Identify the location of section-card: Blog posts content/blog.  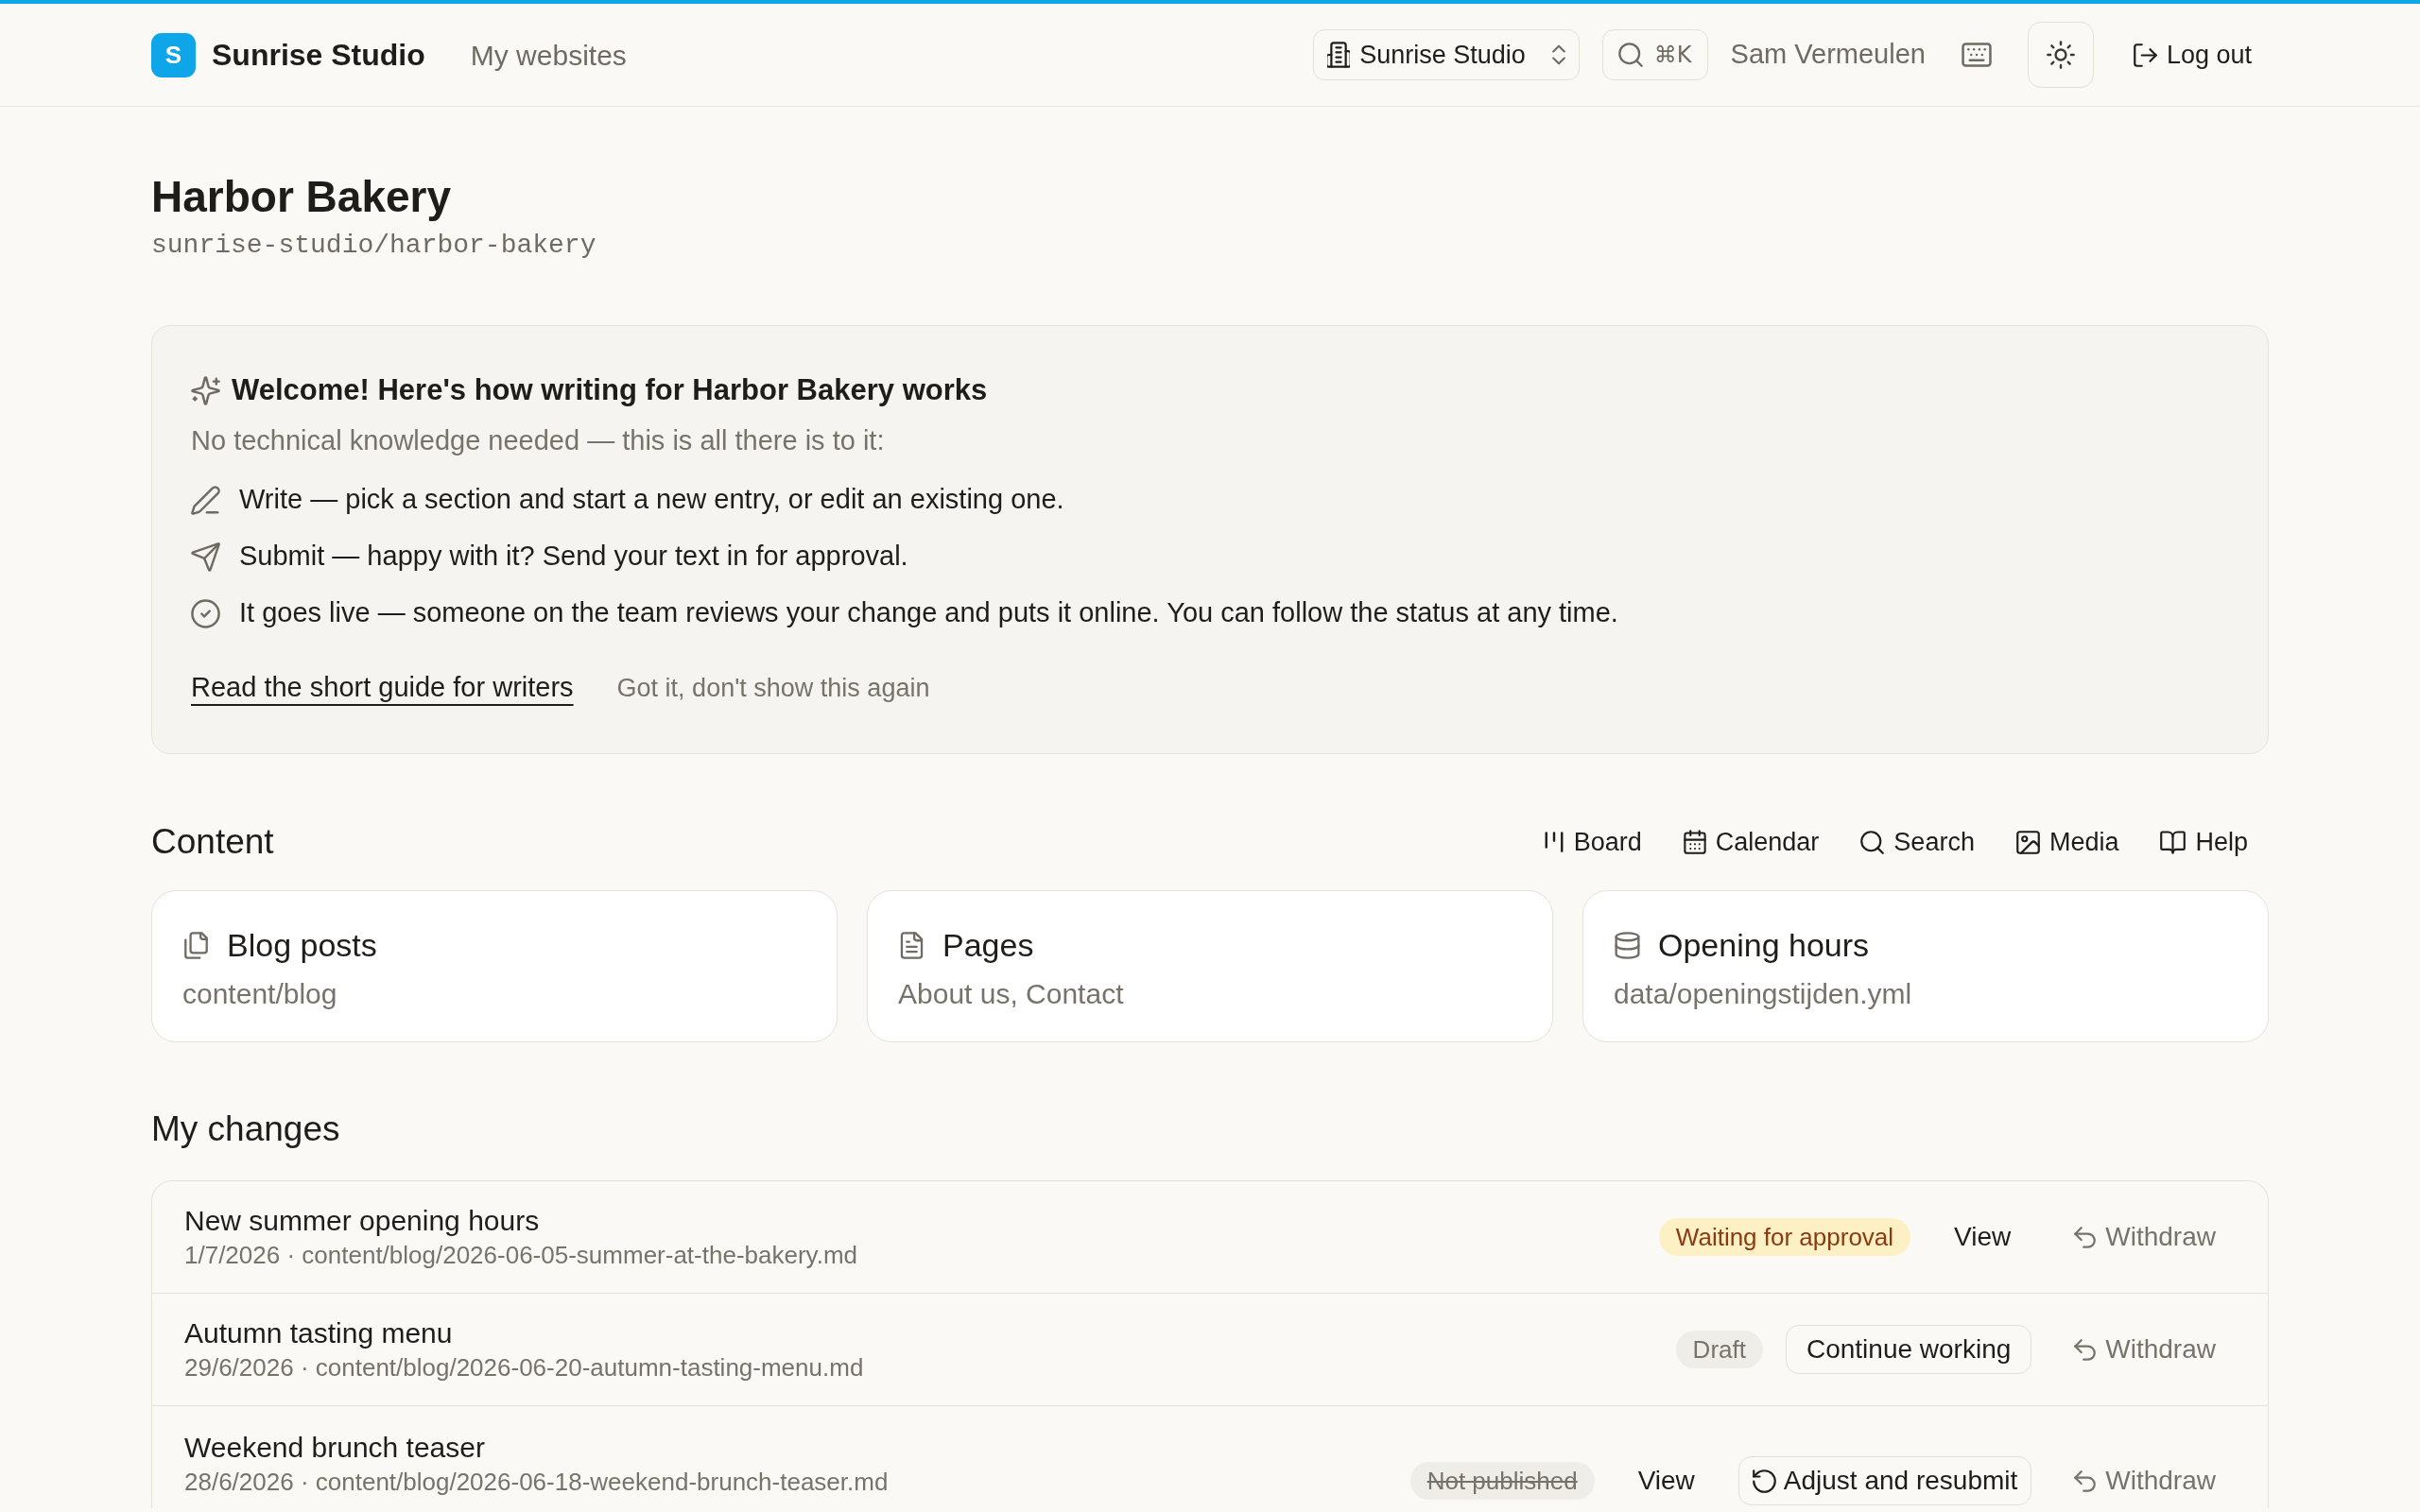
(494, 966).